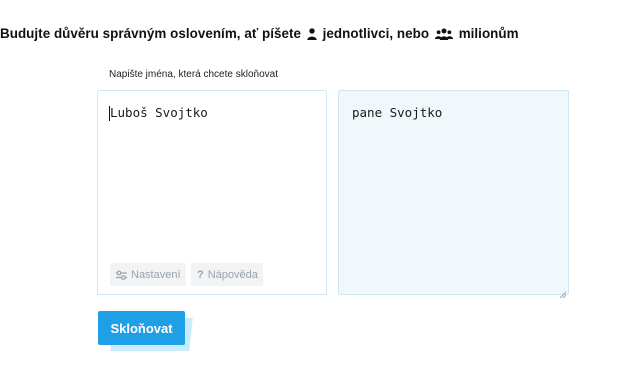  Describe the element at coordinates (141, 328) in the screenshot. I see `decline-submit-button: Skloňovat` at that location.